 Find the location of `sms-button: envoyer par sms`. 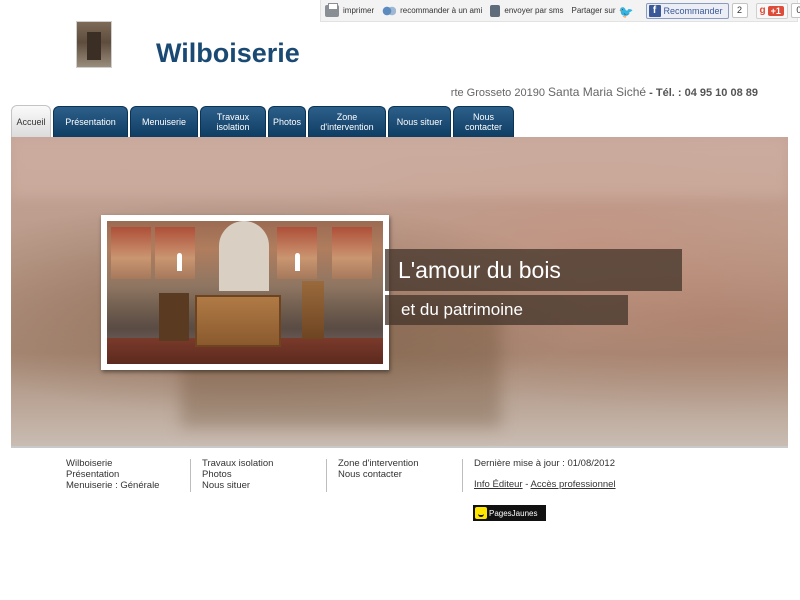

sms-button: envoyer par sms is located at coordinates (526, 10).